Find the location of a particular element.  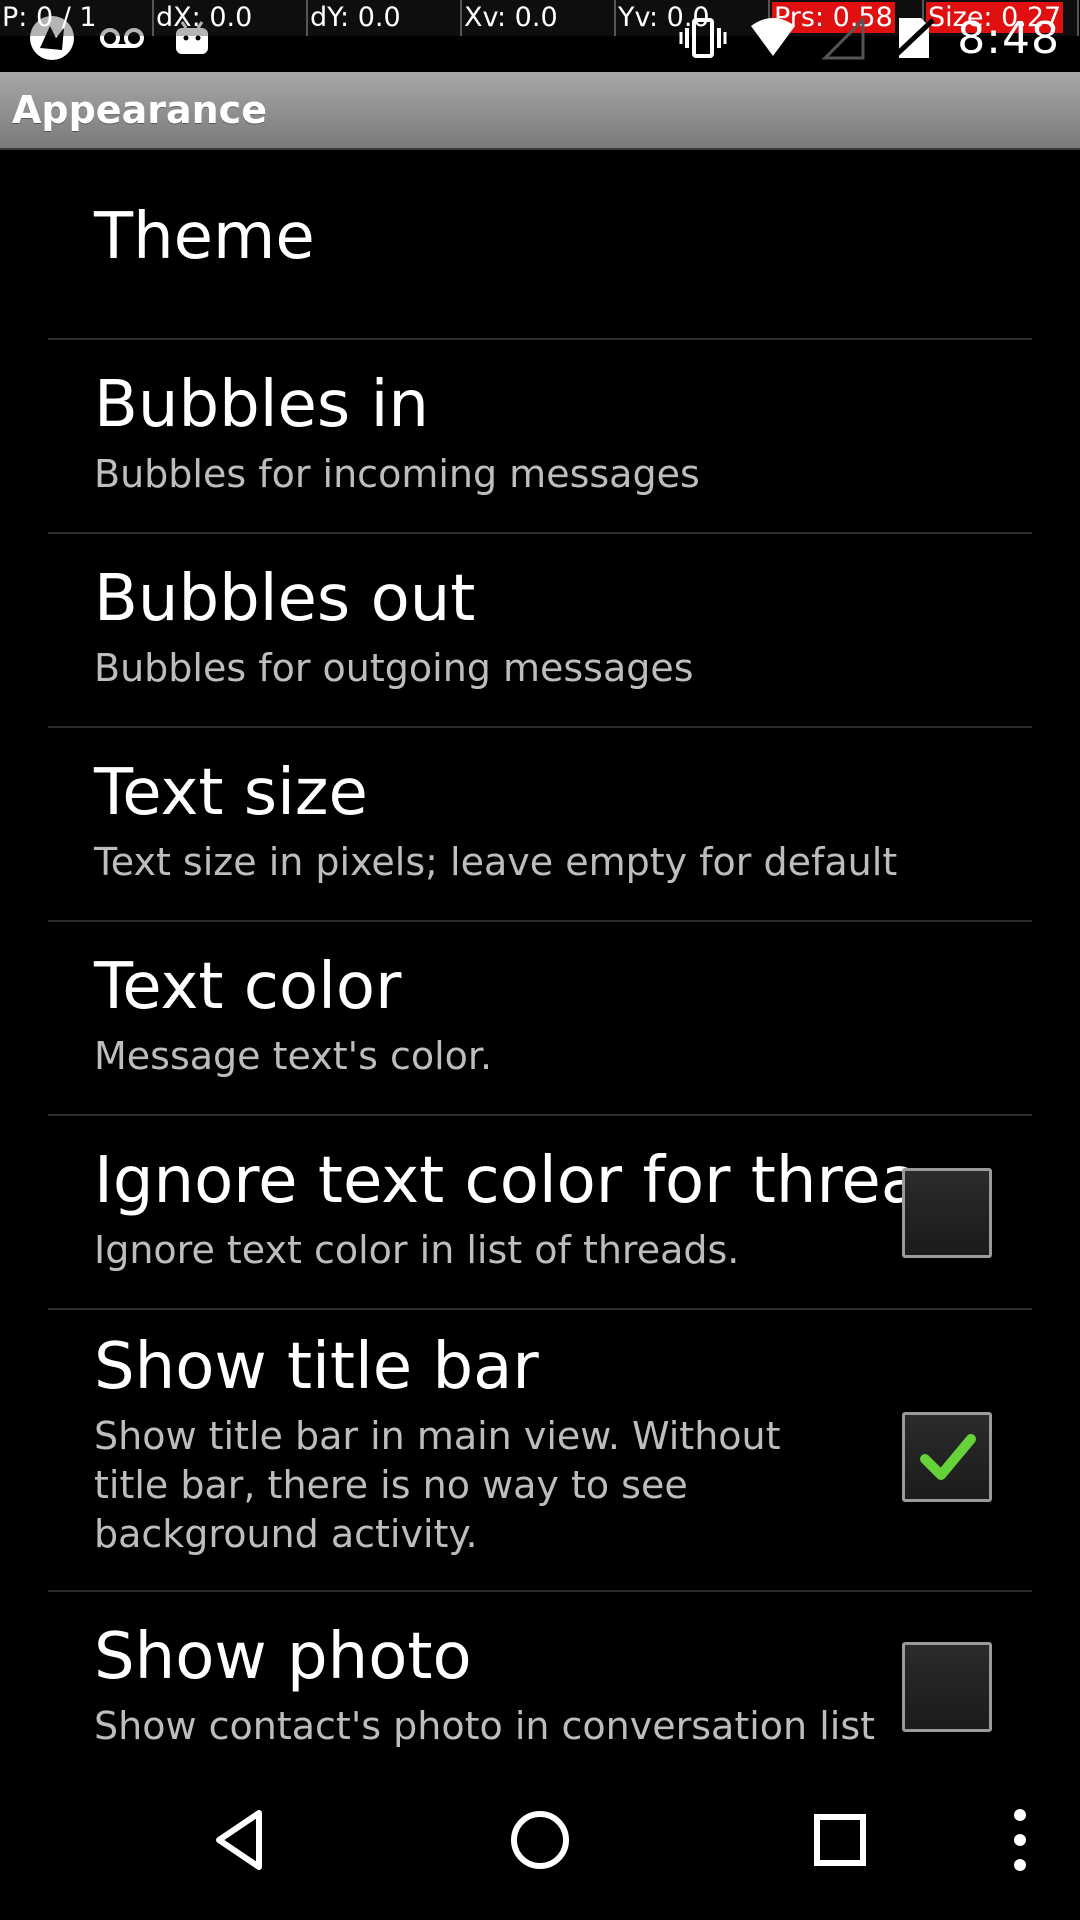

overflow-menu-button is located at coordinates (1020, 1840).